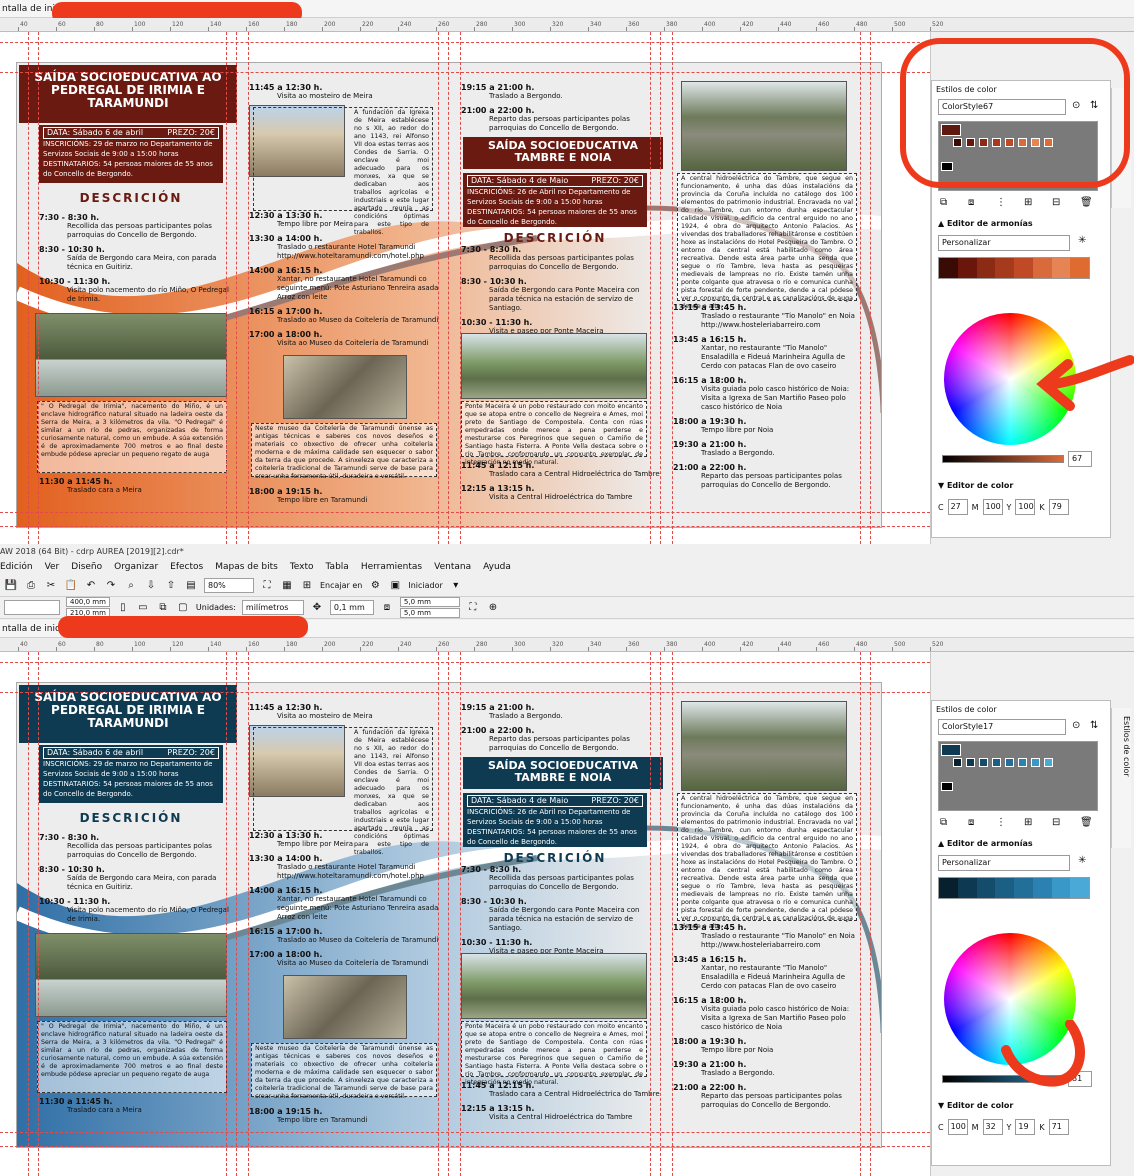 This screenshot has width=1134, height=1176. Describe the element at coordinates (267, 586) in the screenshot. I see `fullscreen-icon: ⛶` at that location.